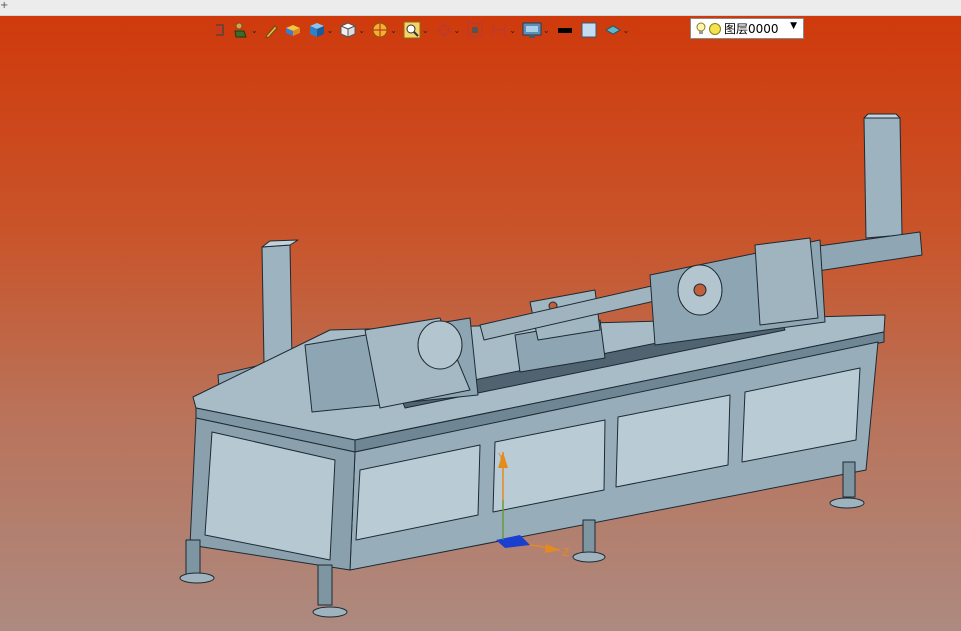 The width and height of the screenshot is (961, 631). I want to click on y-axis-label: Y, so click(501, 457).